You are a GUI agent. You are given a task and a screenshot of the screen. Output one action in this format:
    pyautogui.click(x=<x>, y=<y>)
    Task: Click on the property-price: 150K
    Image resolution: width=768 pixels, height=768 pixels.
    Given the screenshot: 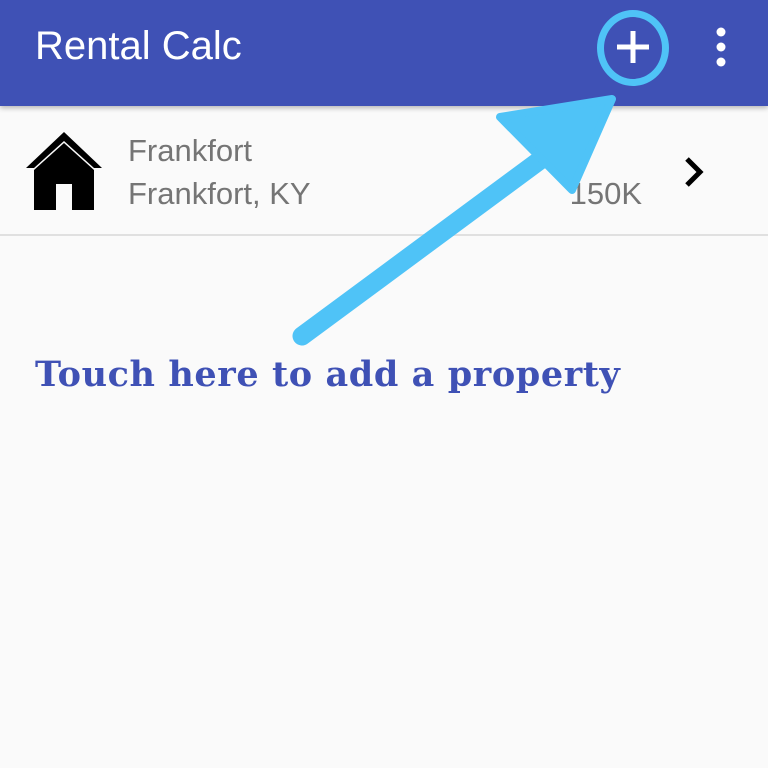 What is the action you would take?
    pyautogui.click(x=605, y=193)
    